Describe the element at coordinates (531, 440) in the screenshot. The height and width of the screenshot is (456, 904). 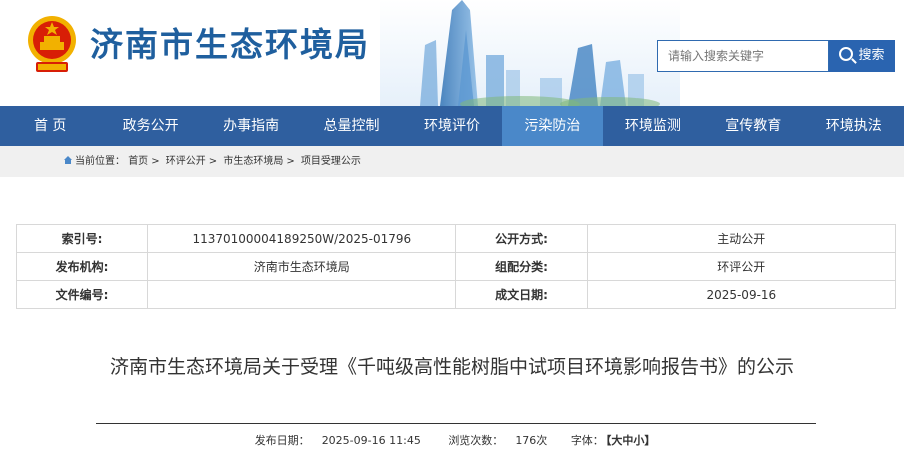
I see `view-count-value: 176次` at that location.